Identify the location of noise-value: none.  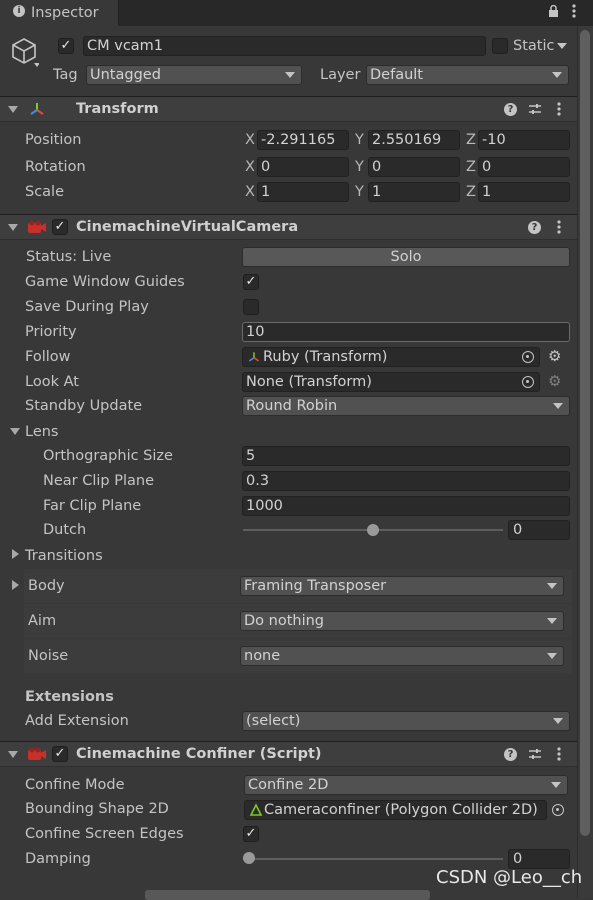
(262, 656).